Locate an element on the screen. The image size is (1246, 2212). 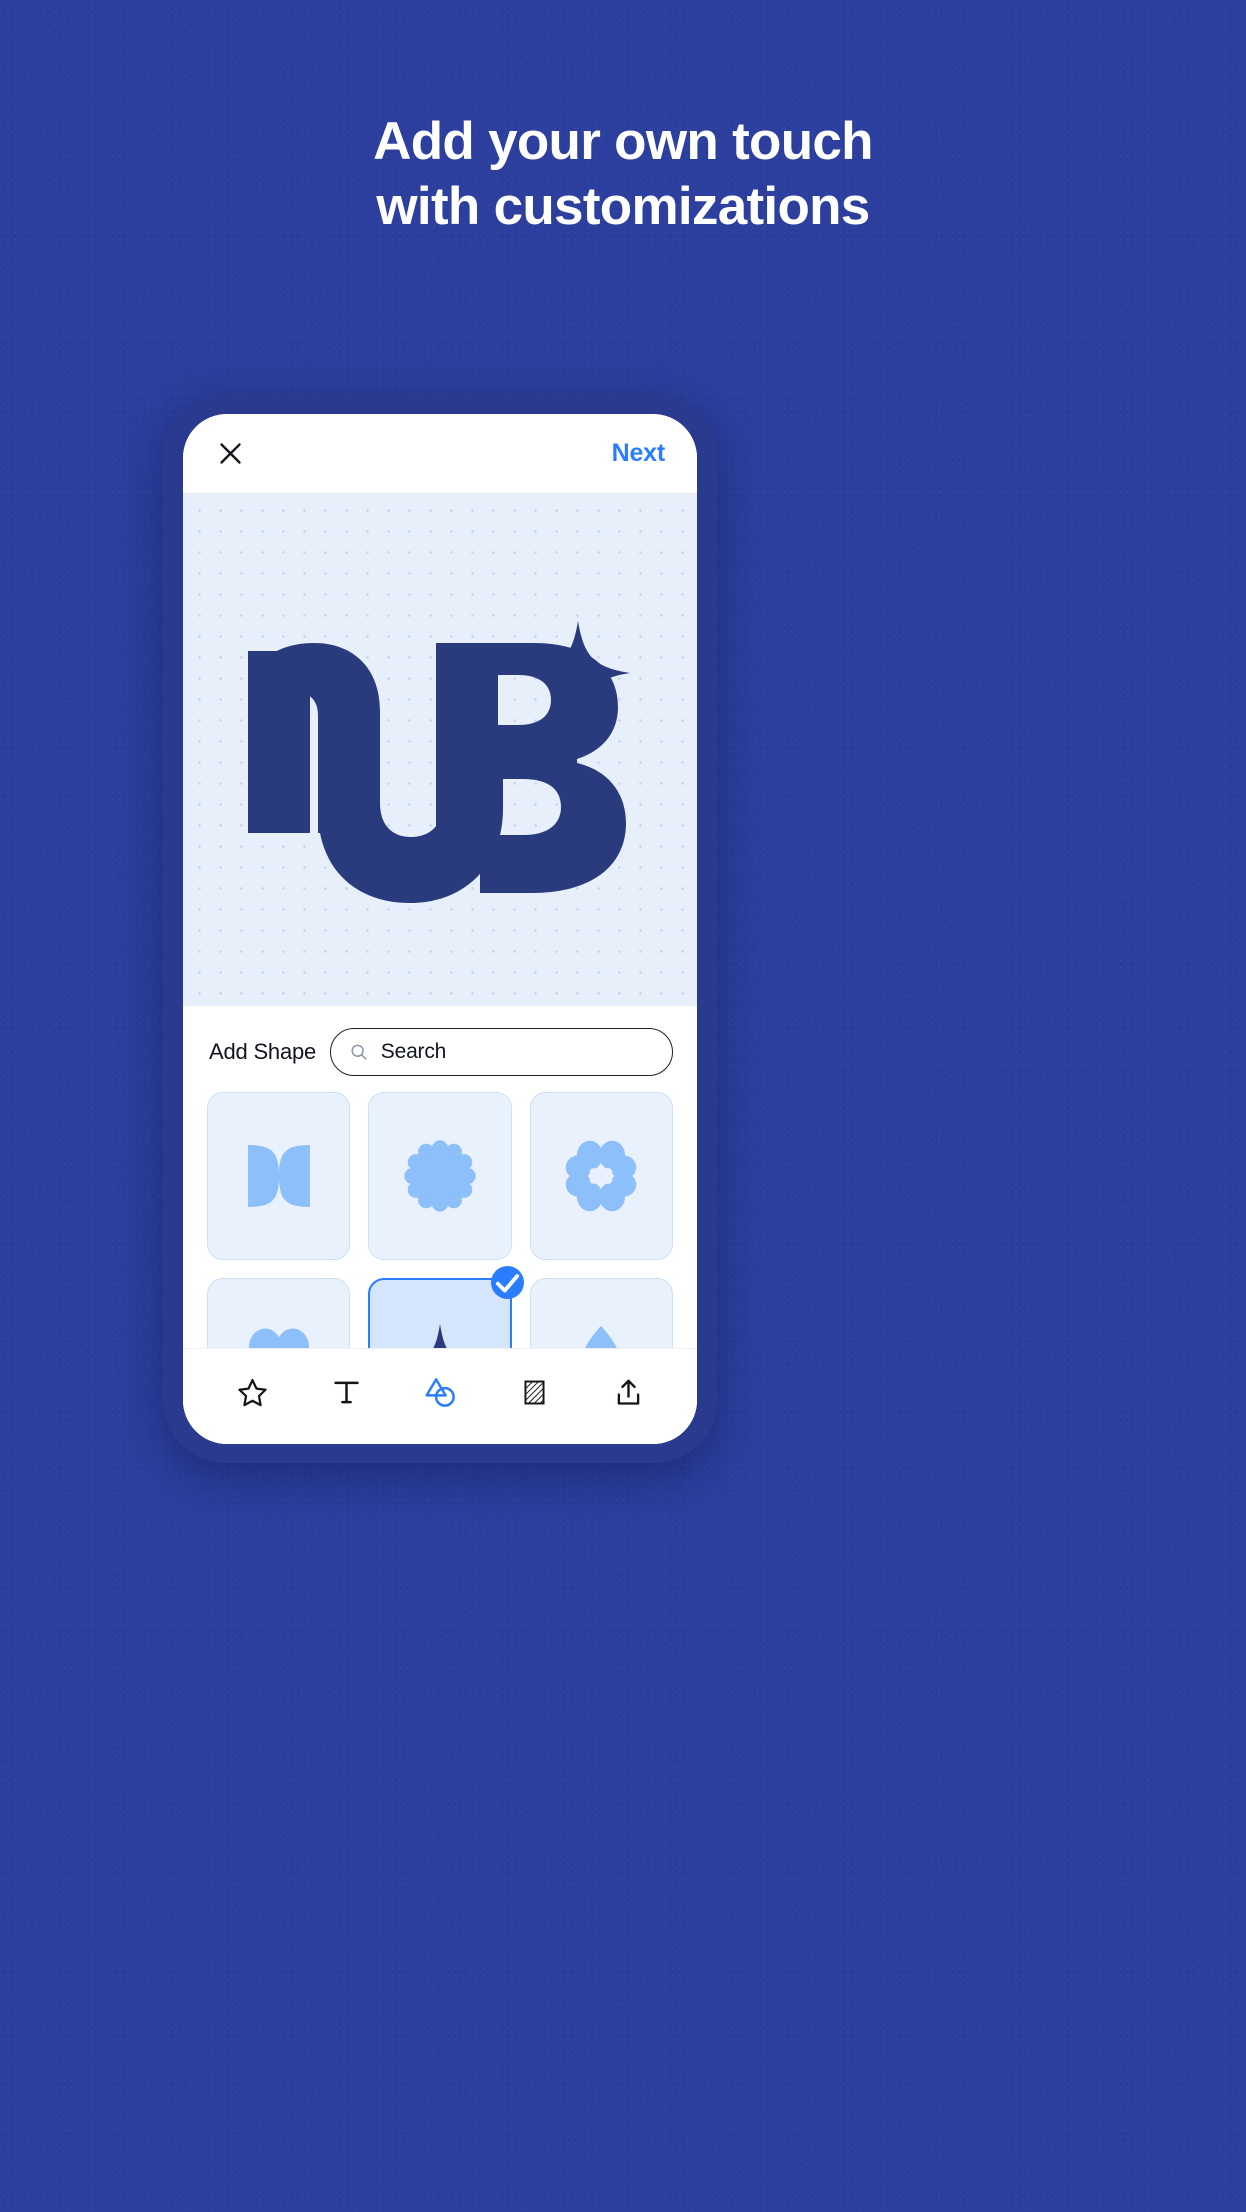
shape-card-quatrefoil-inward is located at coordinates (279, 1176).